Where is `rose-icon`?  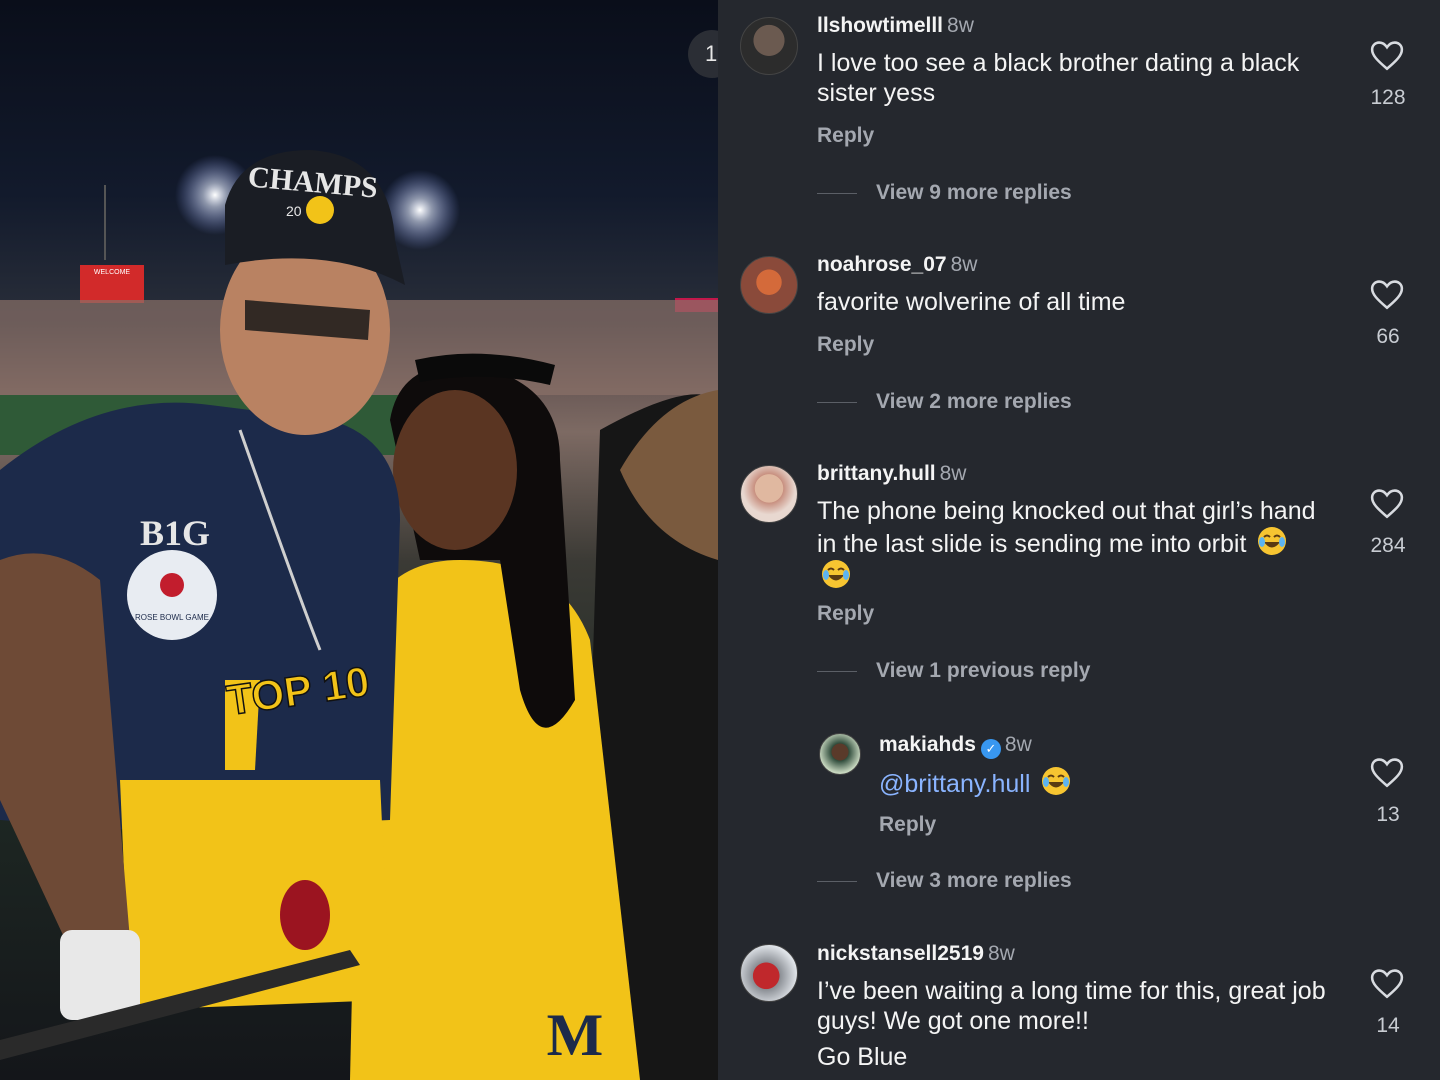
rose-icon is located at coordinates (172, 585).